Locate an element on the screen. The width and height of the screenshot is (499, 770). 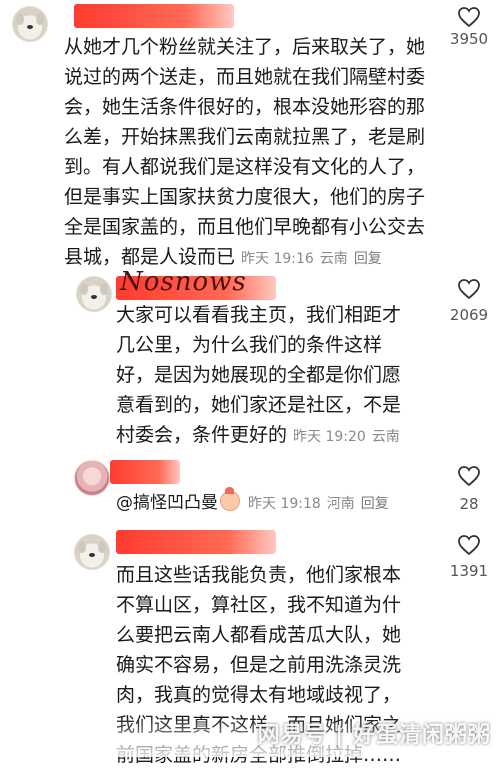
like-count: 28 is located at coordinates (469, 504).